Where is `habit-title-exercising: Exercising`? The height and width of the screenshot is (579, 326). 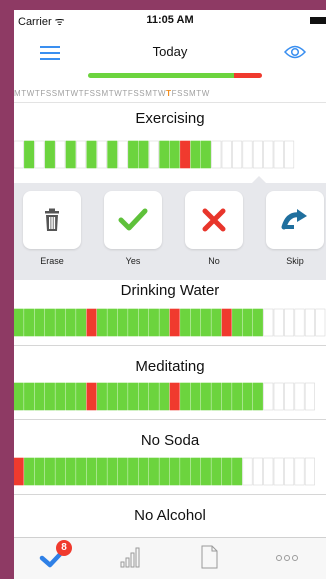
habit-title-exercising: Exercising is located at coordinates (170, 118).